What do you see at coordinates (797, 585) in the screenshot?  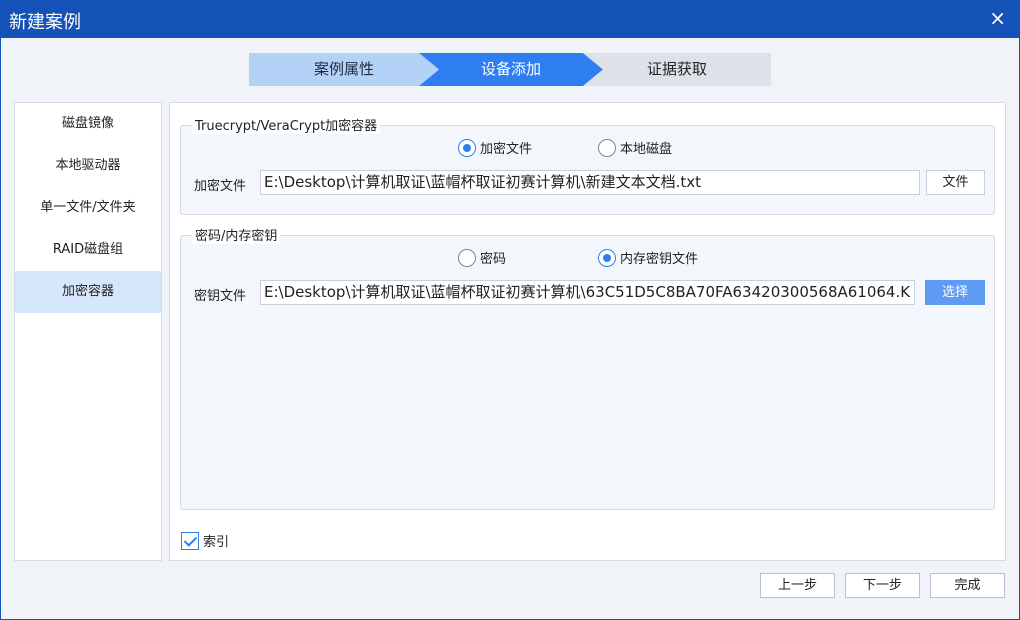 I see `prev-step-button: 上一步` at bounding box center [797, 585].